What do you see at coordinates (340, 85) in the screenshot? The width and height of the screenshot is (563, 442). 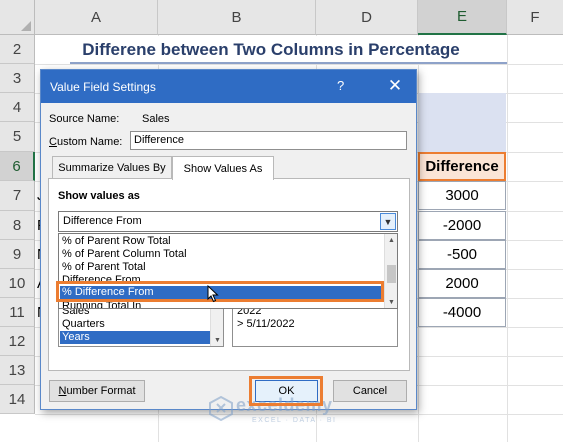 I see `help-icon: ?` at bounding box center [340, 85].